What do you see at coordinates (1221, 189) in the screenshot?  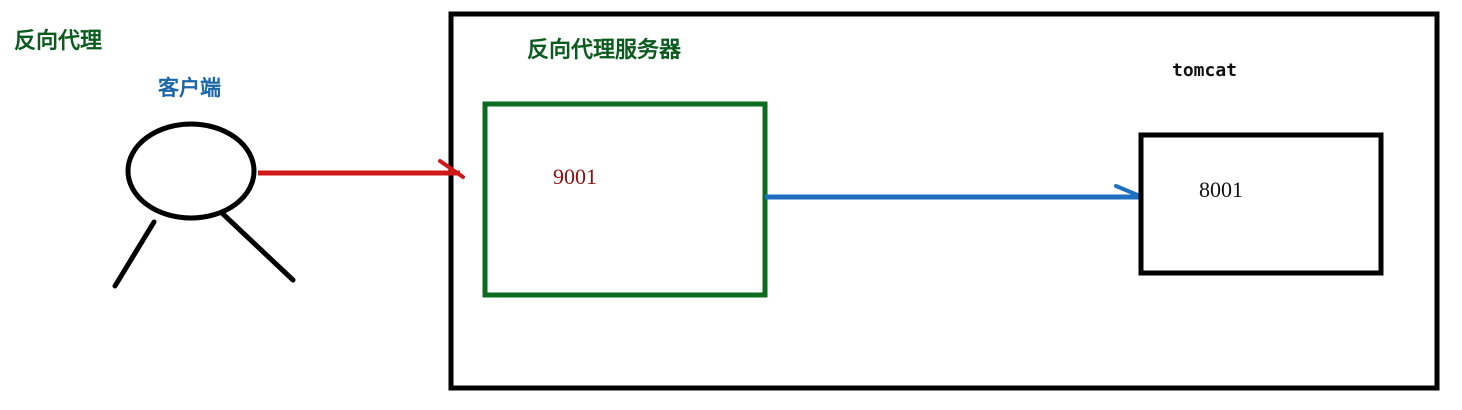 I see `tomcat-port: 8001` at bounding box center [1221, 189].